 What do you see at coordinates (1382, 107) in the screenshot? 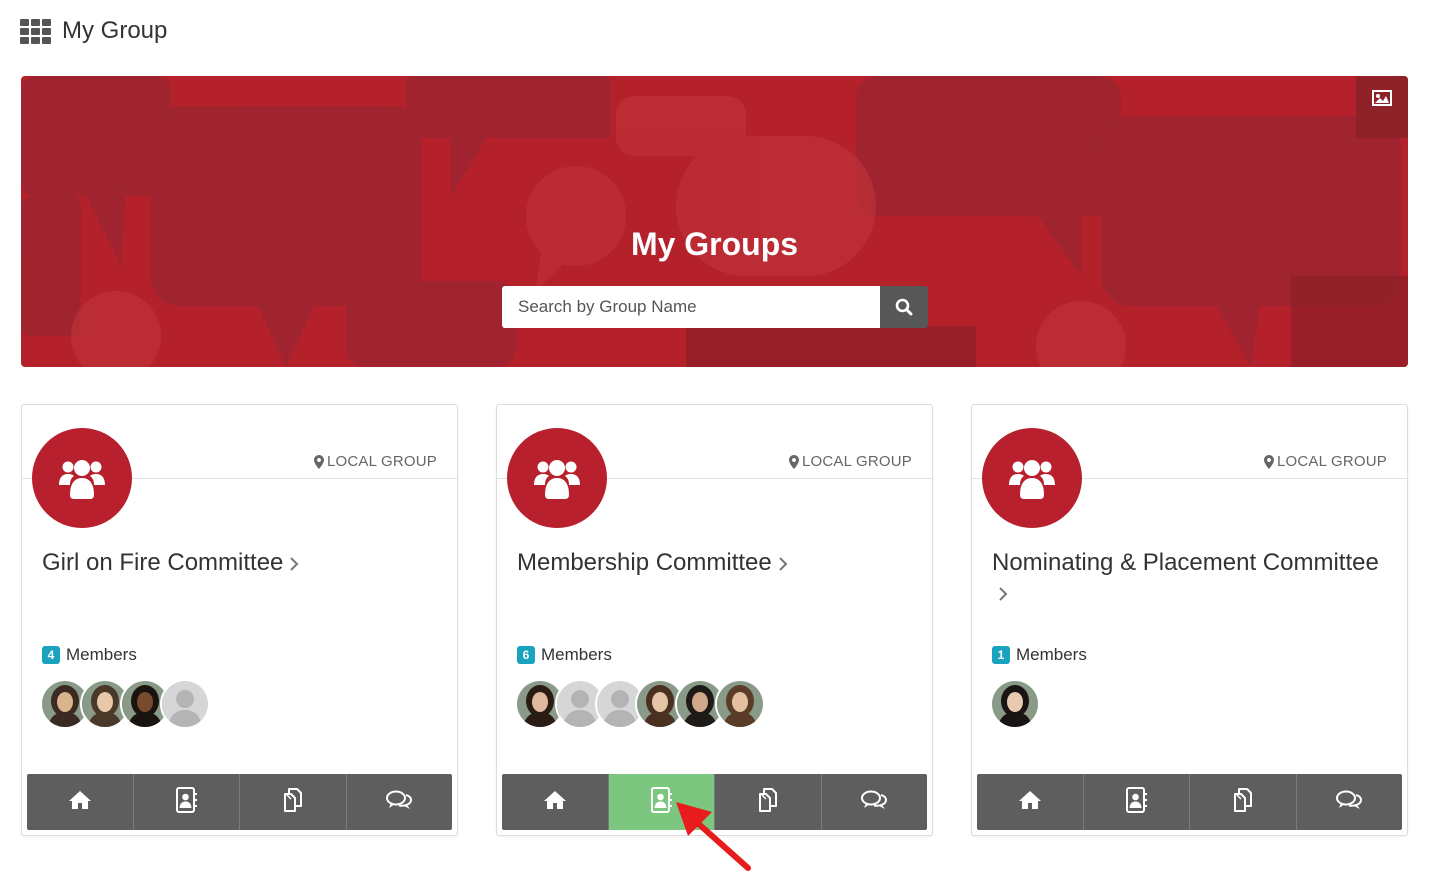
I see `change-banner-image-button` at bounding box center [1382, 107].